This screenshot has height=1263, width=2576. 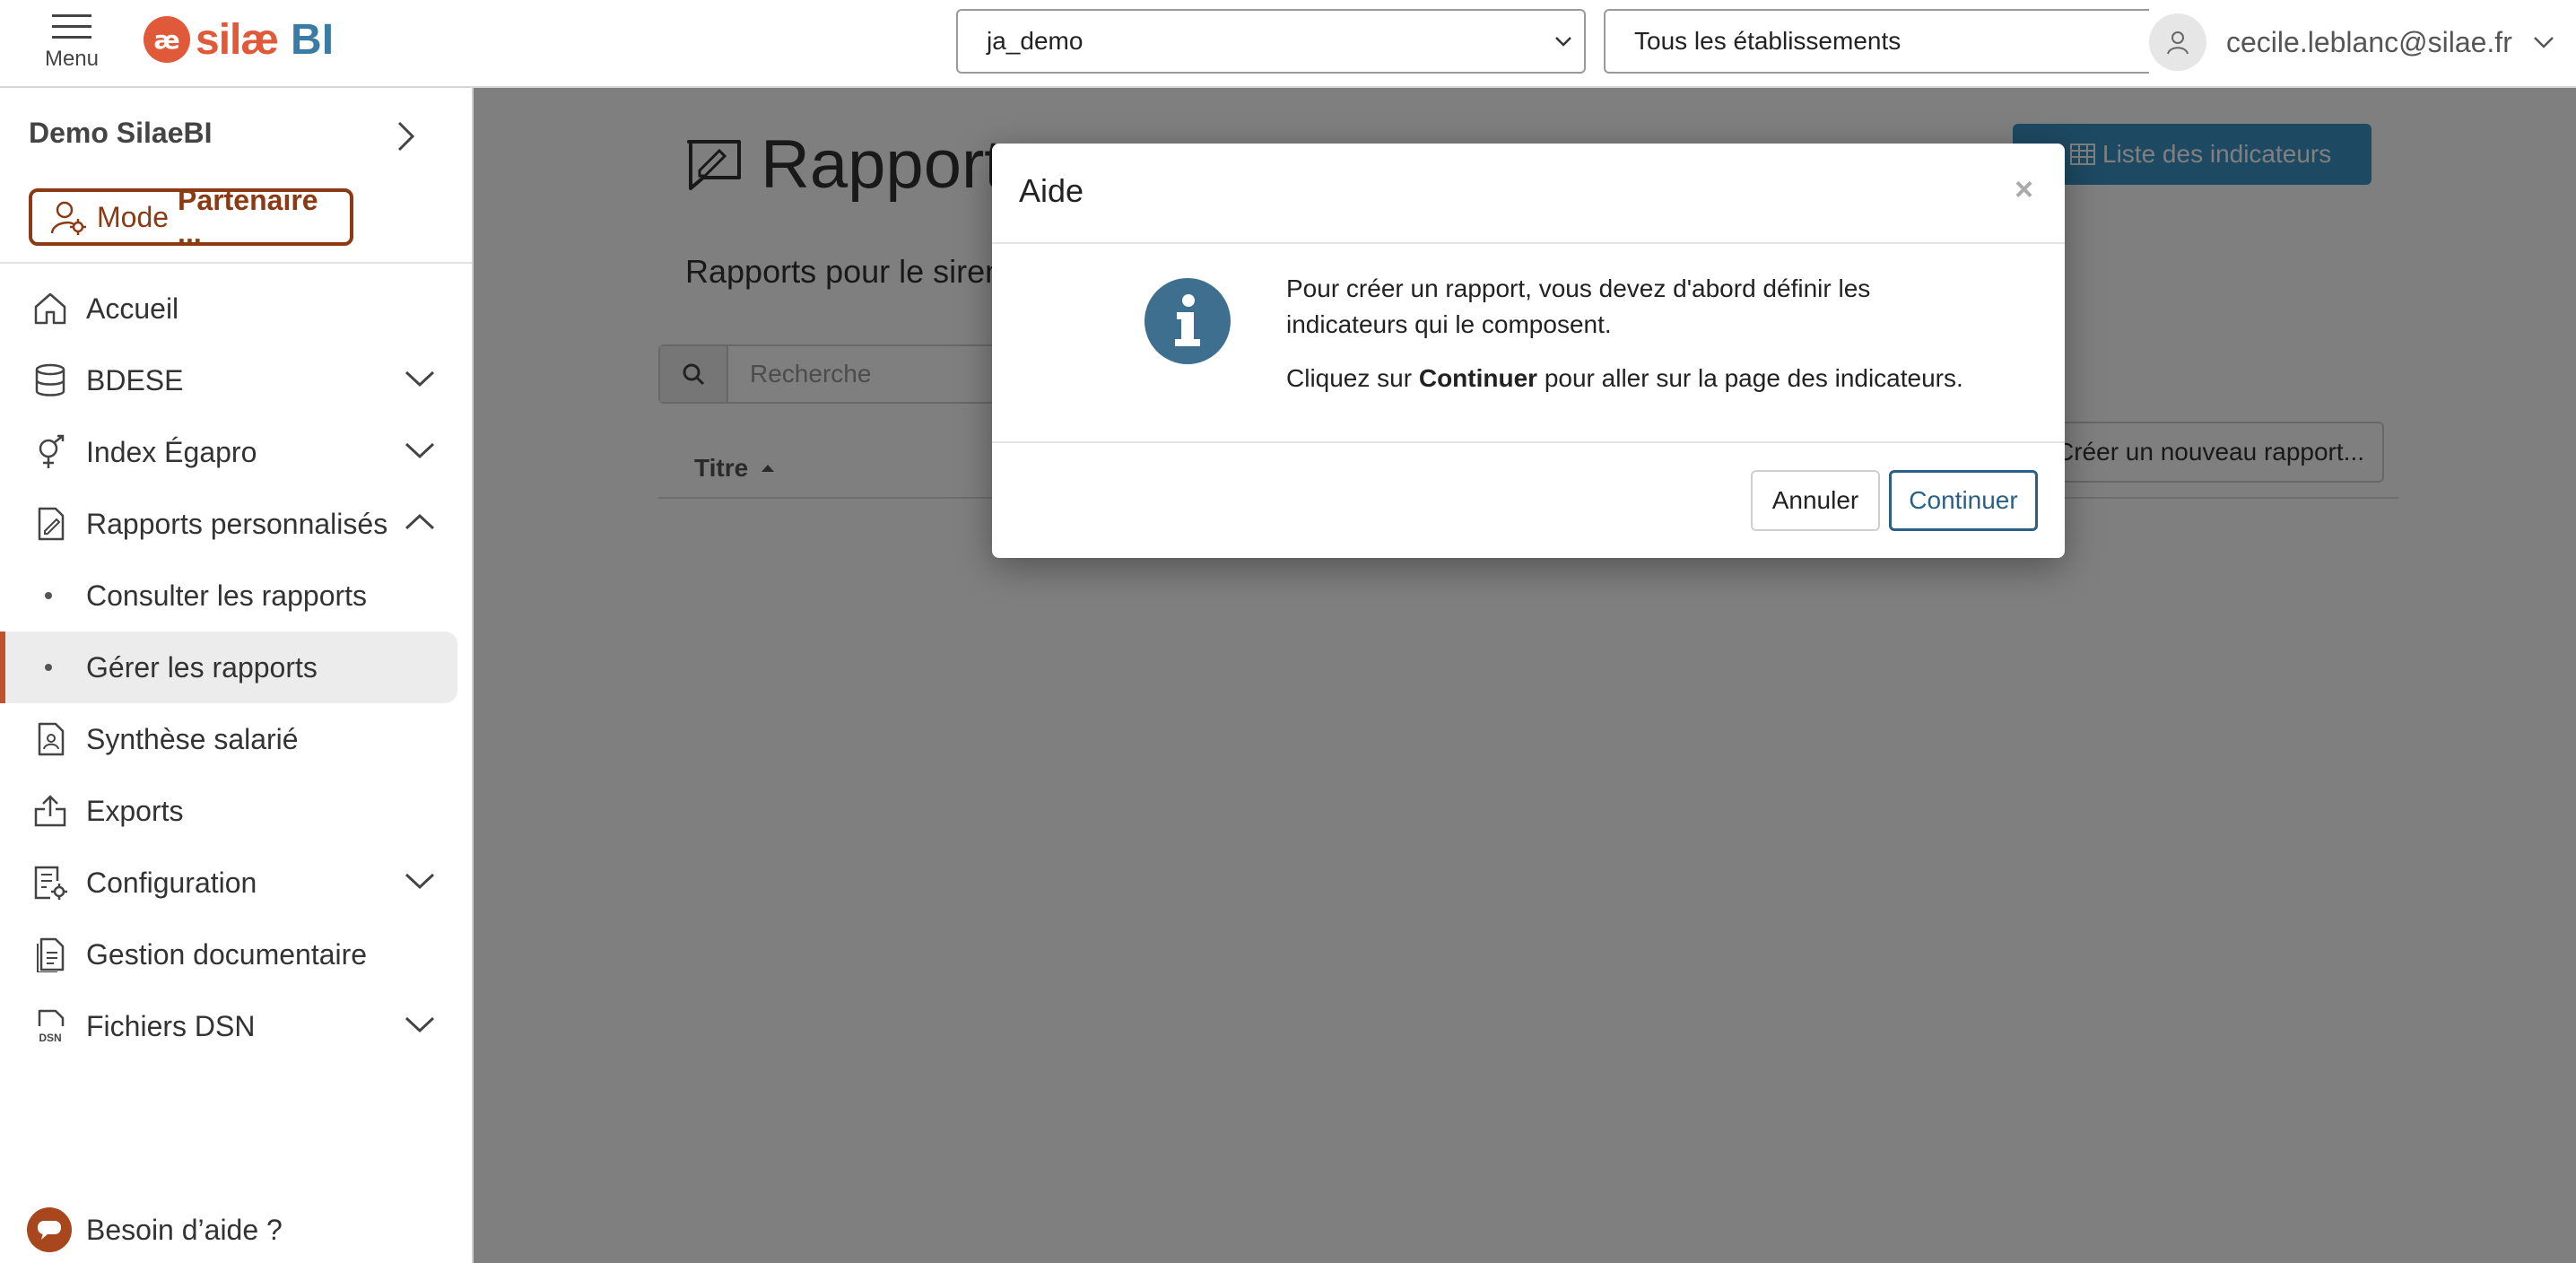 What do you see at coordinates (50, 883) in the screenshot?
I see `config-icon` at bounding box center [50, 883].